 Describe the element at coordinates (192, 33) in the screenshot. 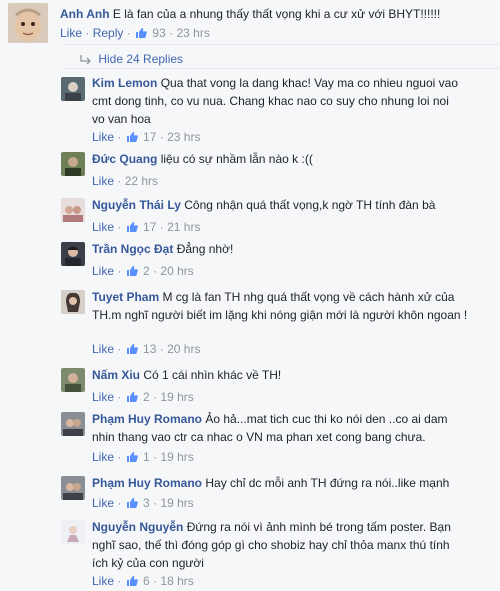

I see `comment-time: 23 hrs` at that location.